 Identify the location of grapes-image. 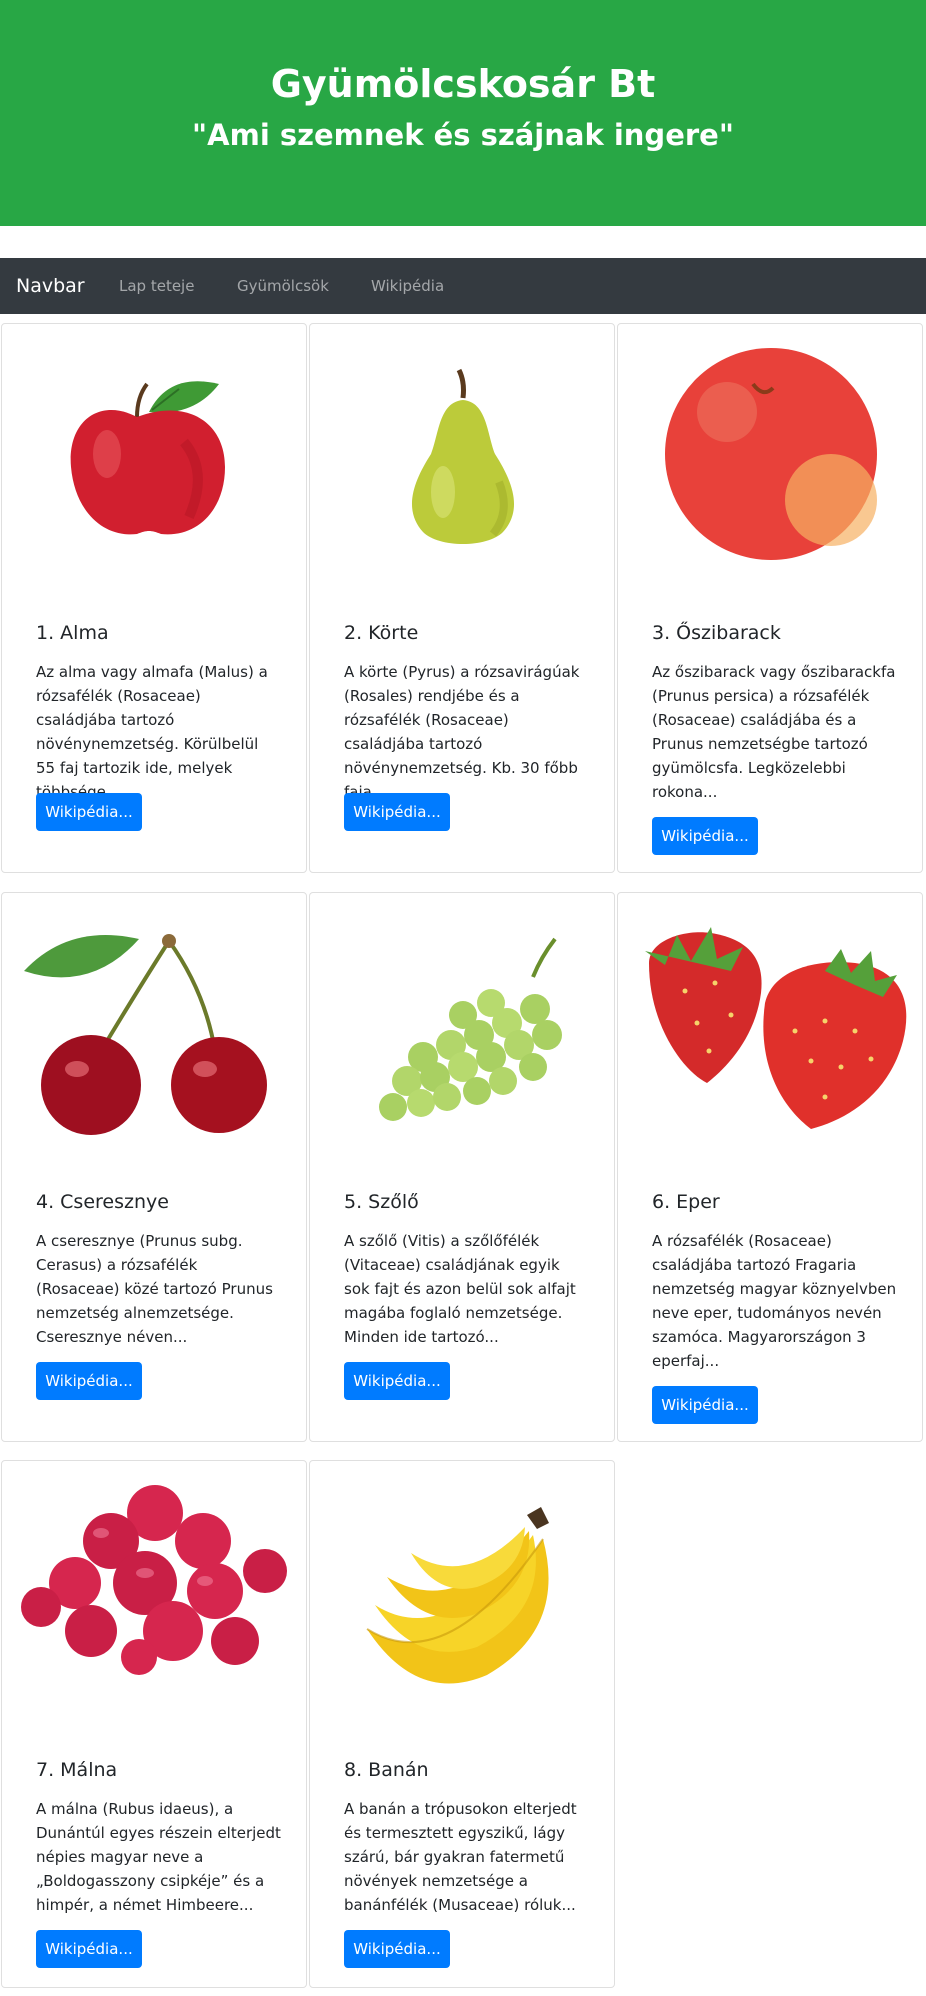
(463, 1025).